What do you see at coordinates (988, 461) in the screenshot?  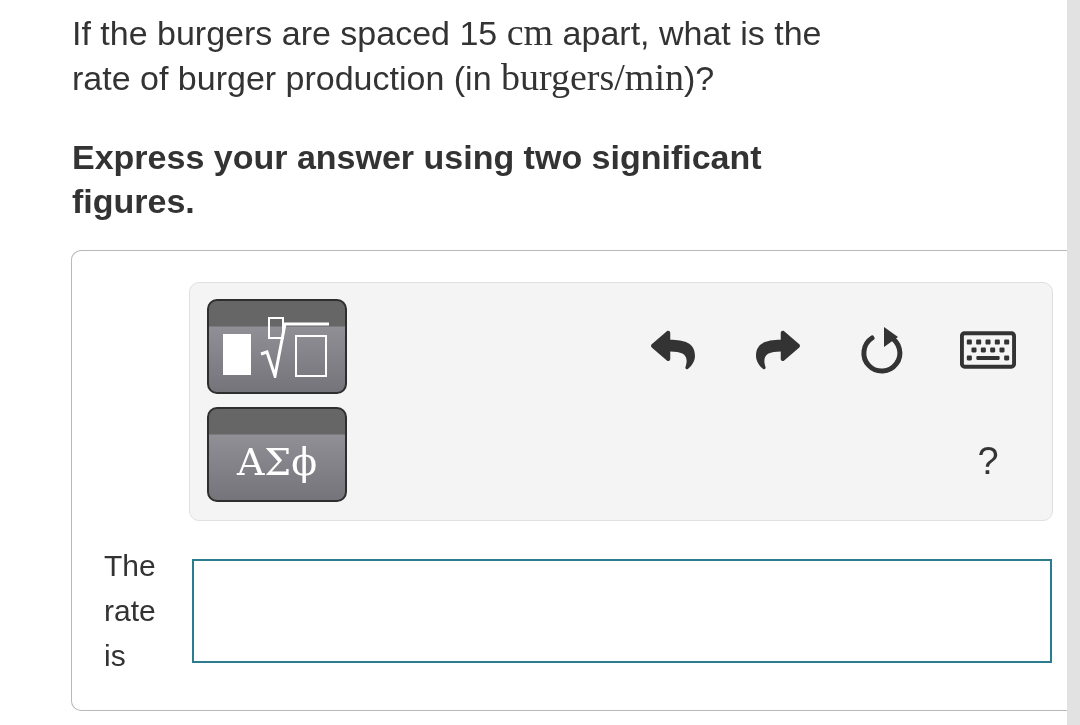 I see `help-button: ?` at bounding box center [988, 461].